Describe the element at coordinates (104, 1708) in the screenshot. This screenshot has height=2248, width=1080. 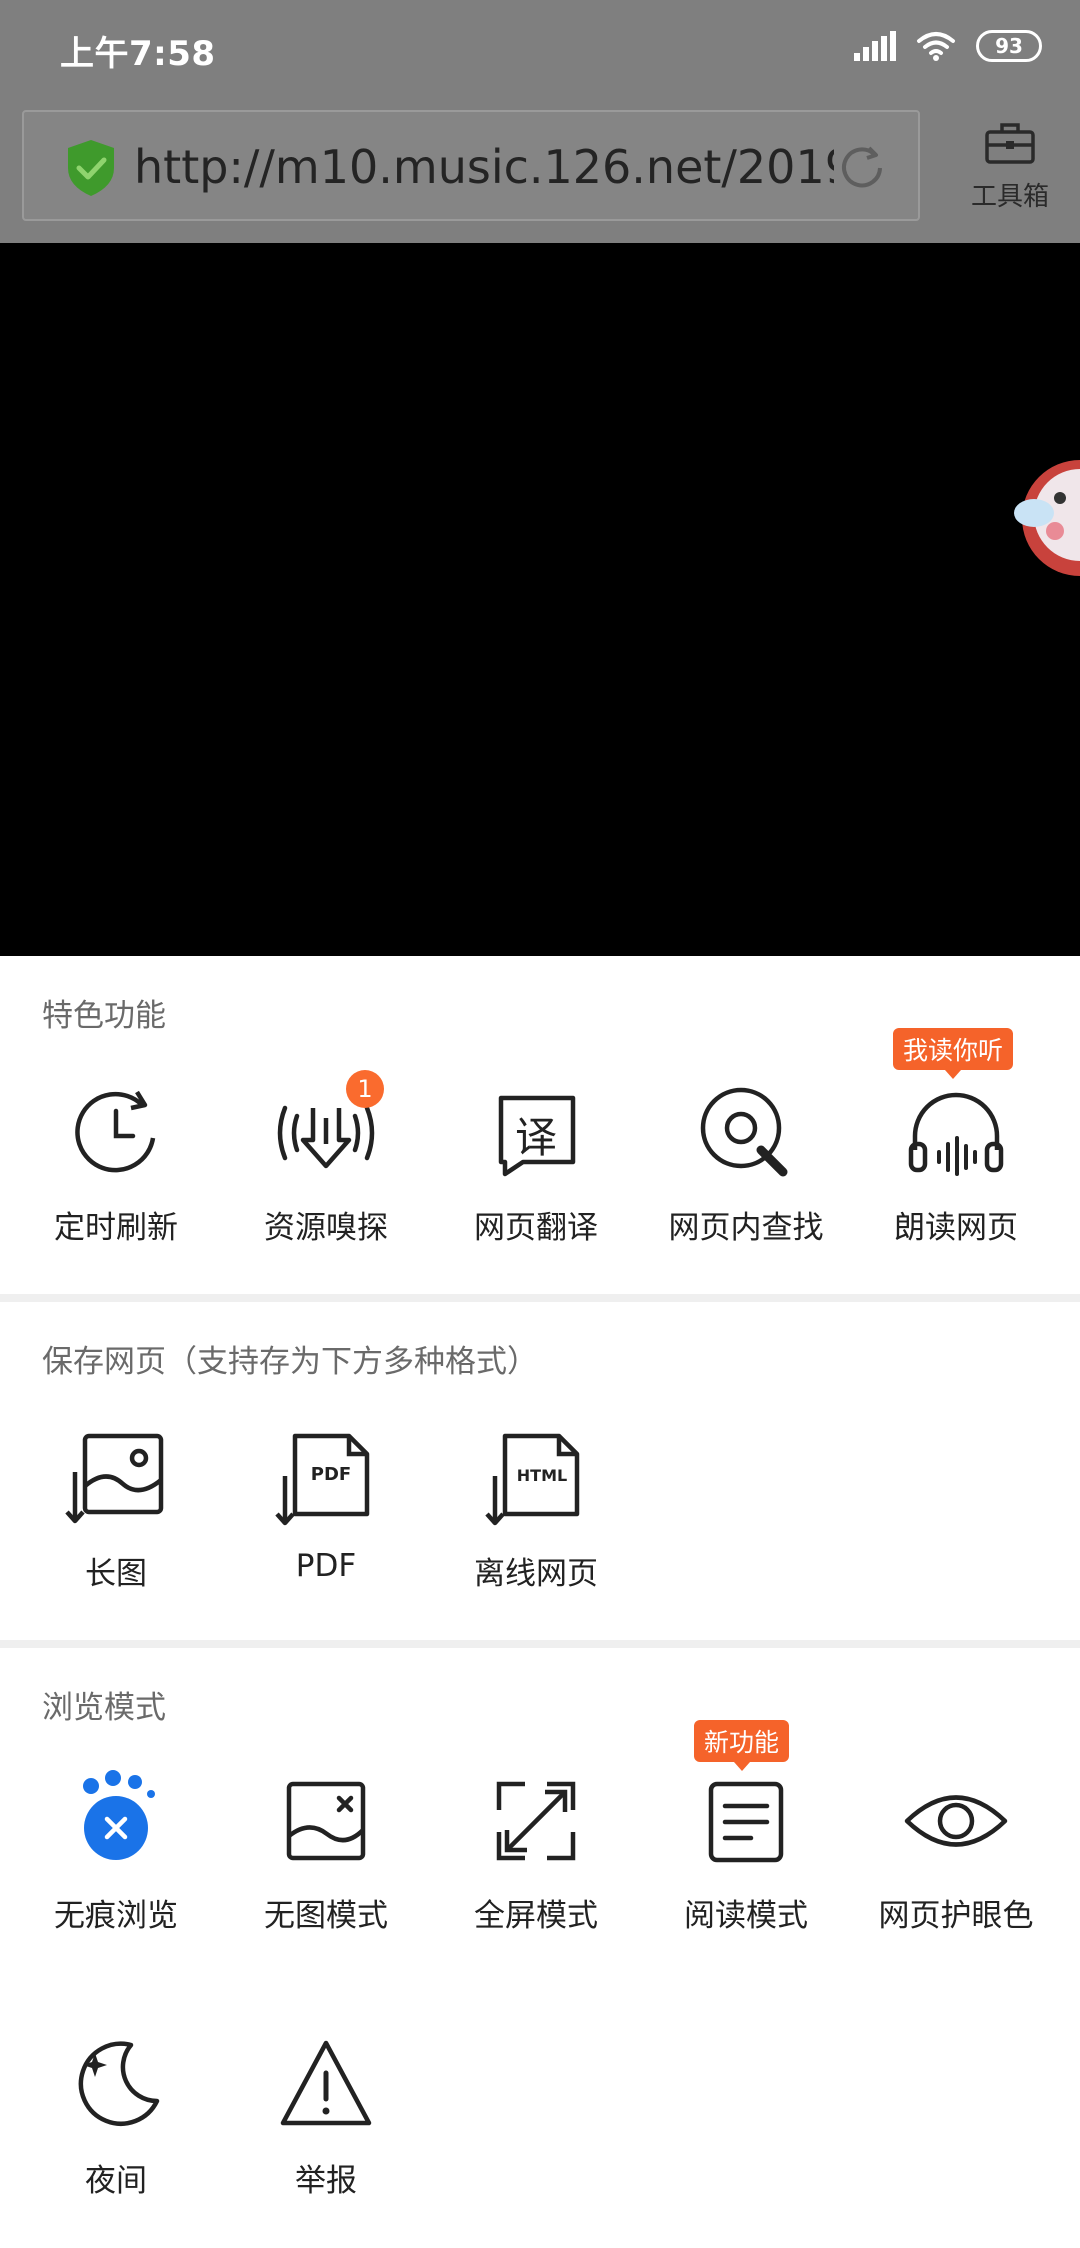
I see `section-title-browse: 浏览模式` at that location.